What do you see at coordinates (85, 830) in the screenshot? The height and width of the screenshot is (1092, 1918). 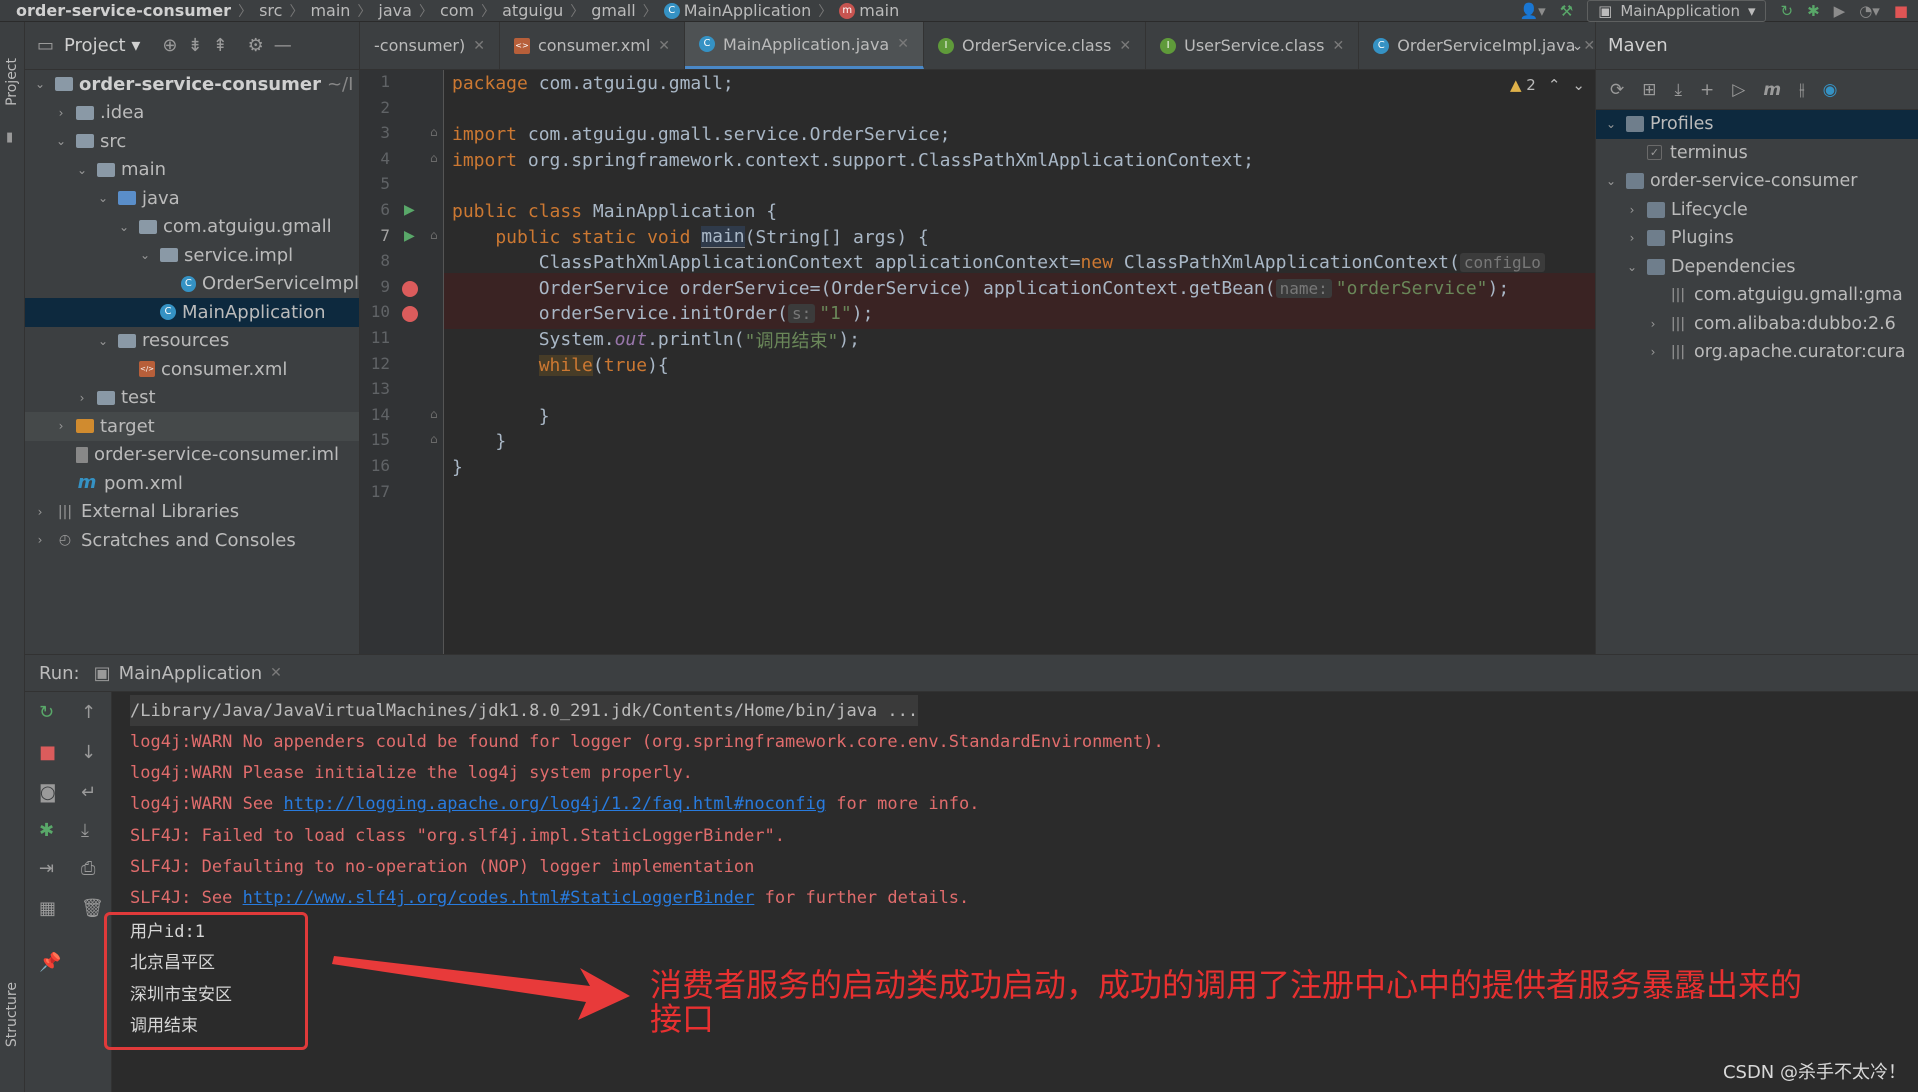 I see `scroll-to-end-icon: ⤓` at bounding box center [85, 830].